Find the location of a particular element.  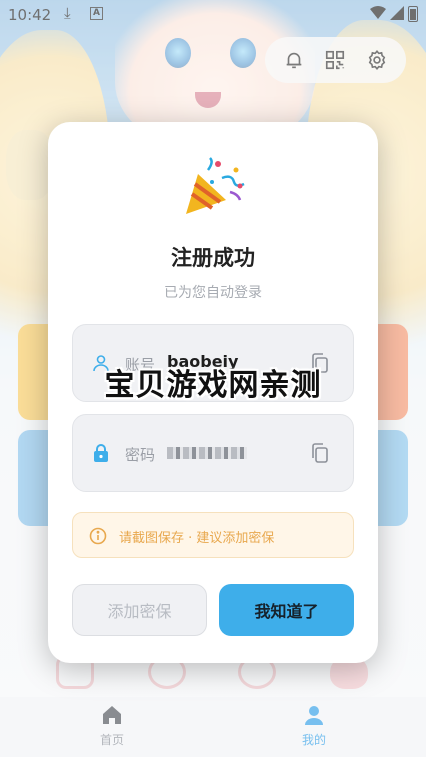

copy-icon is located at coordinates (320, 453).